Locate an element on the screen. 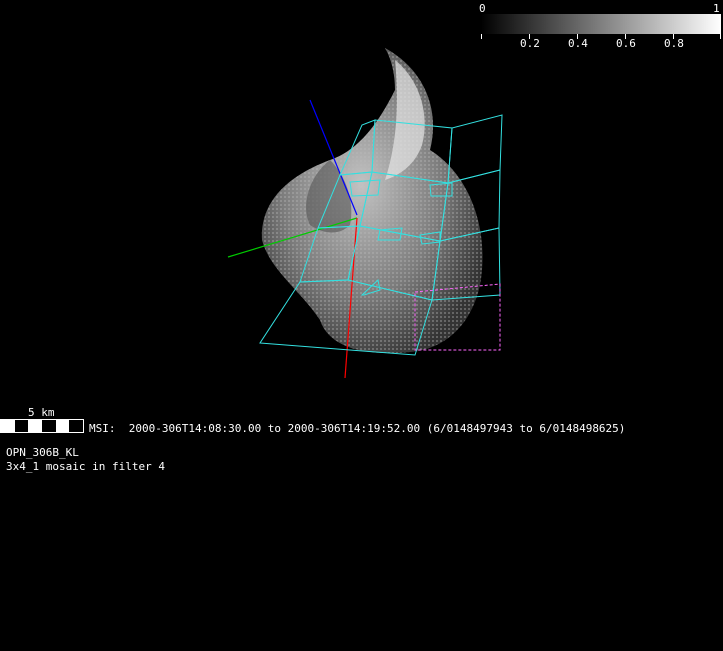 This screenshot has height=651, width=723. scale-label: 5 km is located at coordinates (41, 412).